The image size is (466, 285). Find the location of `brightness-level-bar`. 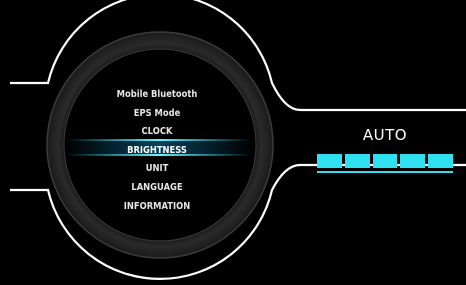

brightness-level-bar is located at coordinates (385, 161).